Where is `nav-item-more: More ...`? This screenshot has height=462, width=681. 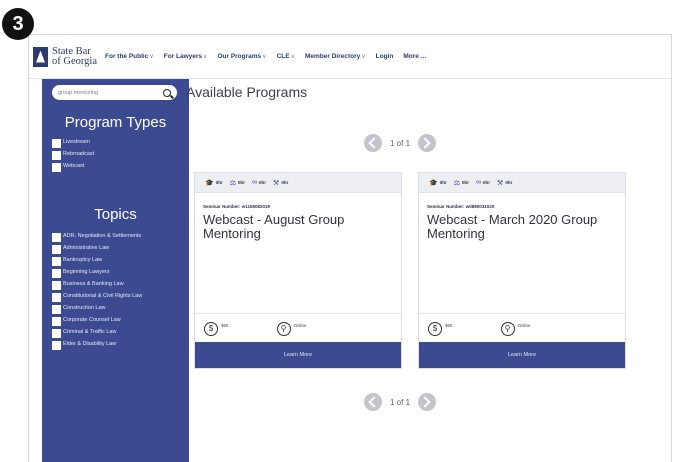
nav-item-more: More ... is located at coordinates (414, 56).